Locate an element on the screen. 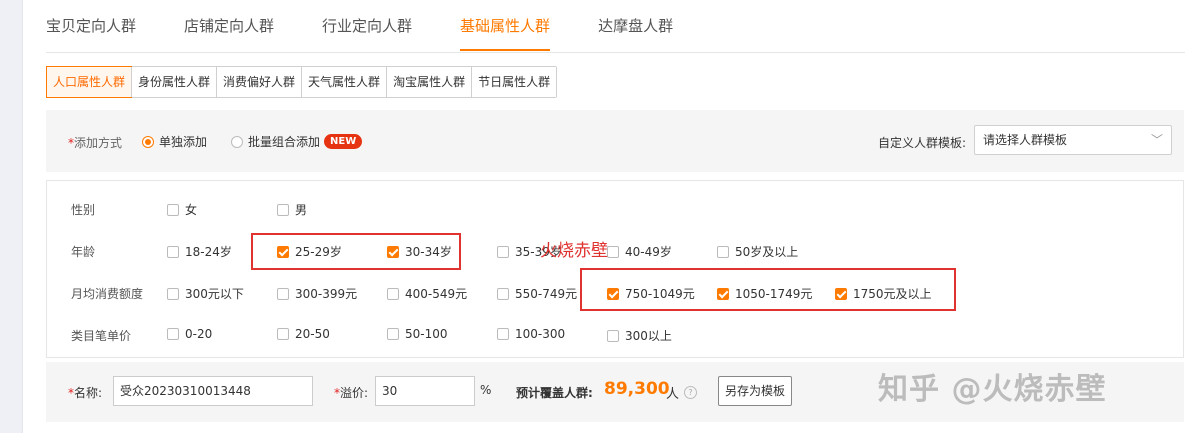 The height and width of the screenshot is (433, 1185). coverage-label: 预计覆盖人群: is located at coordinates (554, 393).